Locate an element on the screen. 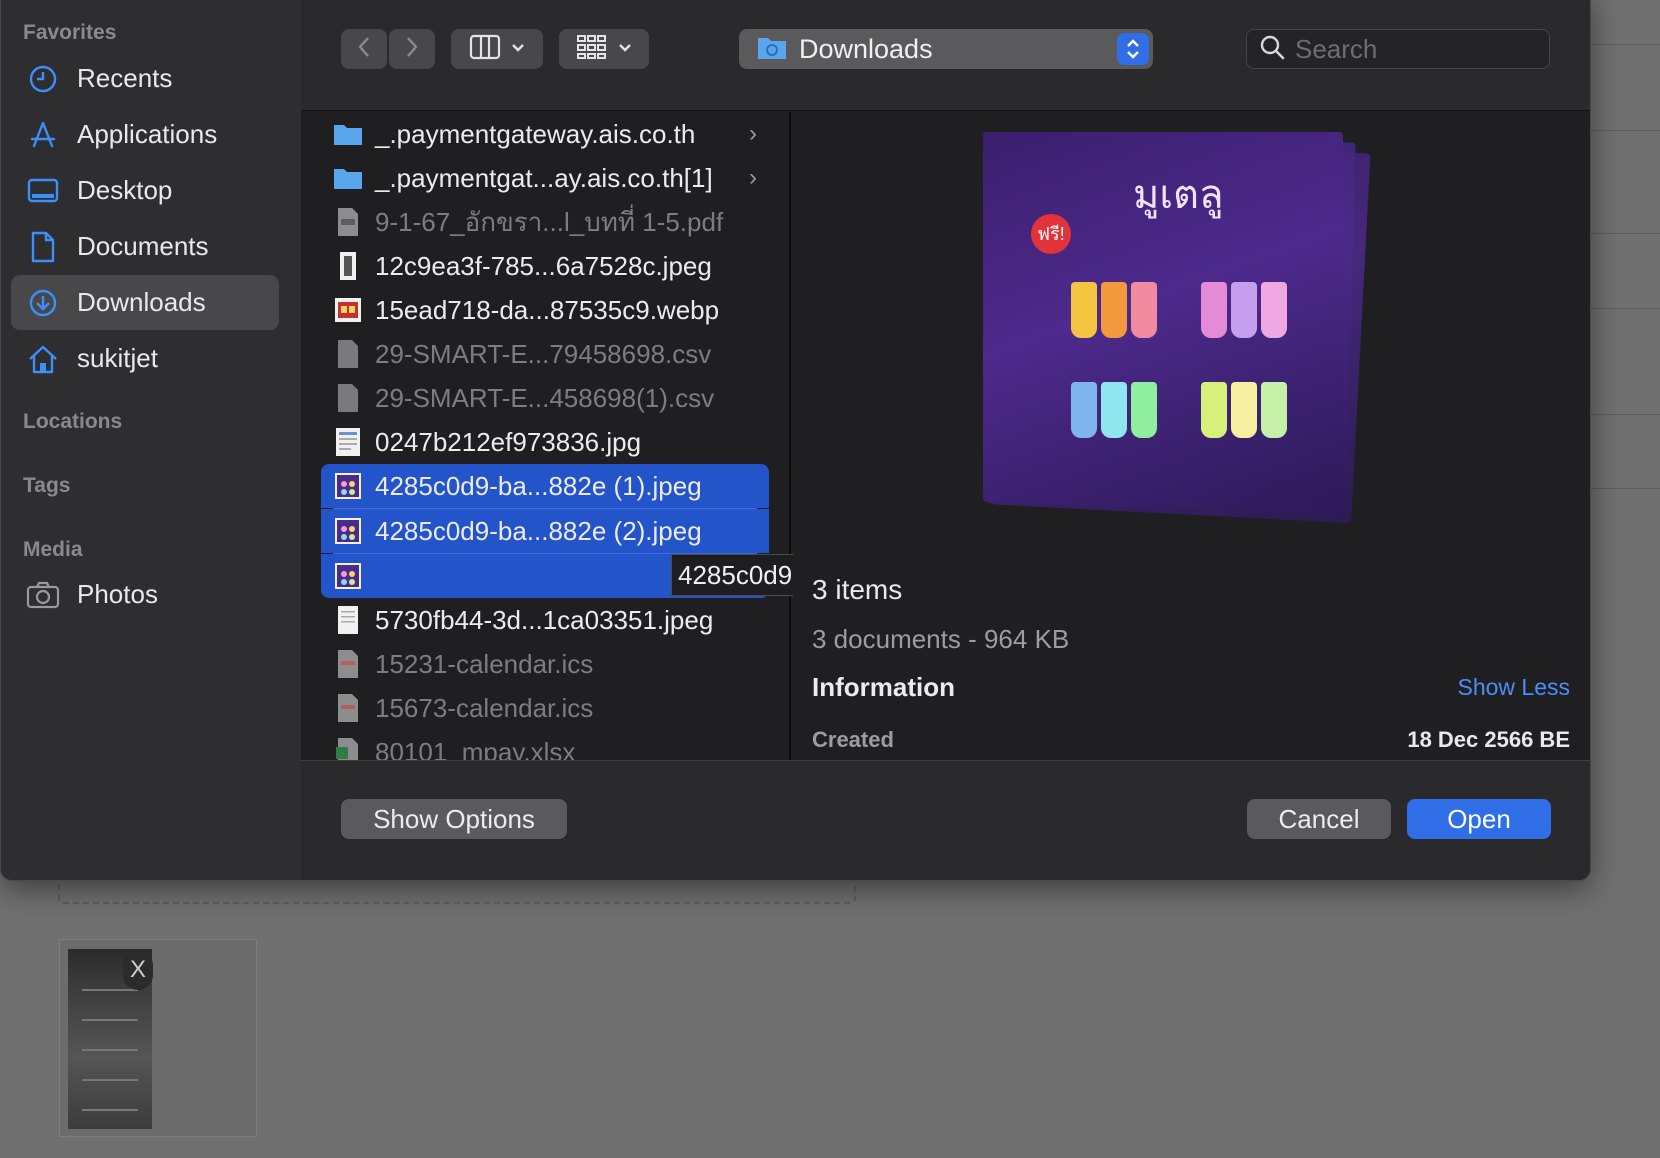 The width and height of the screenshot is (1660, 1158). file-name: 12c9ea3f-785...6a7528c.jpeg is located at coordinates (543, 265).